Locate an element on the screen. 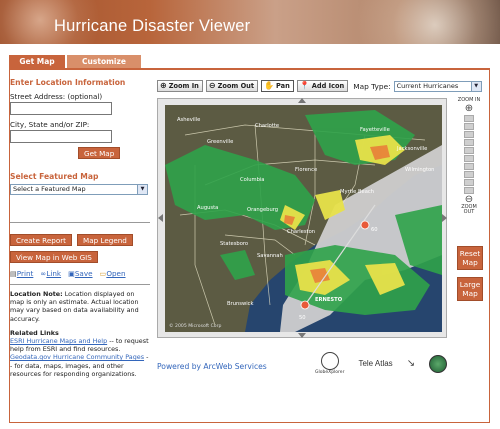  zoom-out-caption: ZOOM OUT is located at coordinates (469, 209).